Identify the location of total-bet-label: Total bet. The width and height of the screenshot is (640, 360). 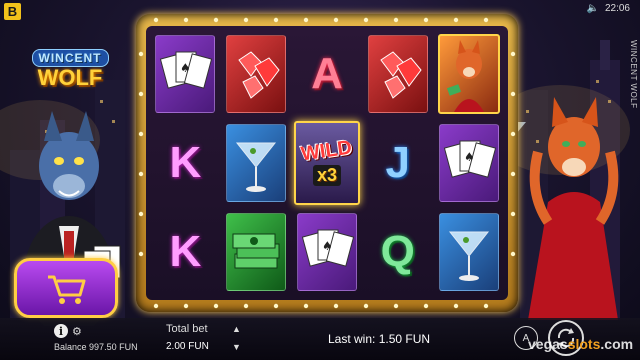
(187, 329).